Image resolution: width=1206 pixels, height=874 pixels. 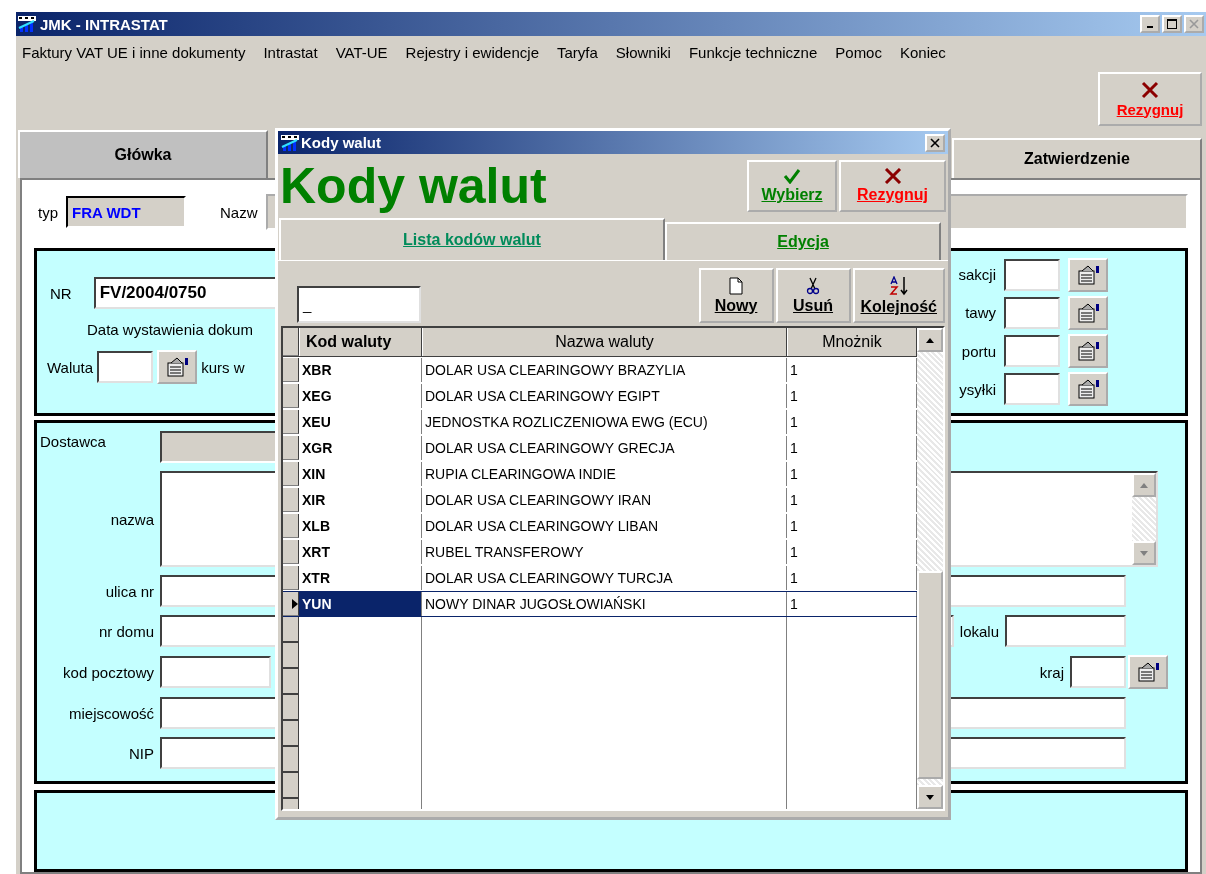 I want to click on field-label: ysyłki, so click(x=977, y=389).